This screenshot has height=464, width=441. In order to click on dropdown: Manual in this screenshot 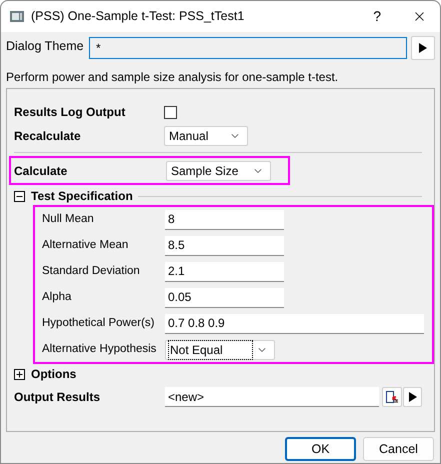, I will do `click(206, 136)`.